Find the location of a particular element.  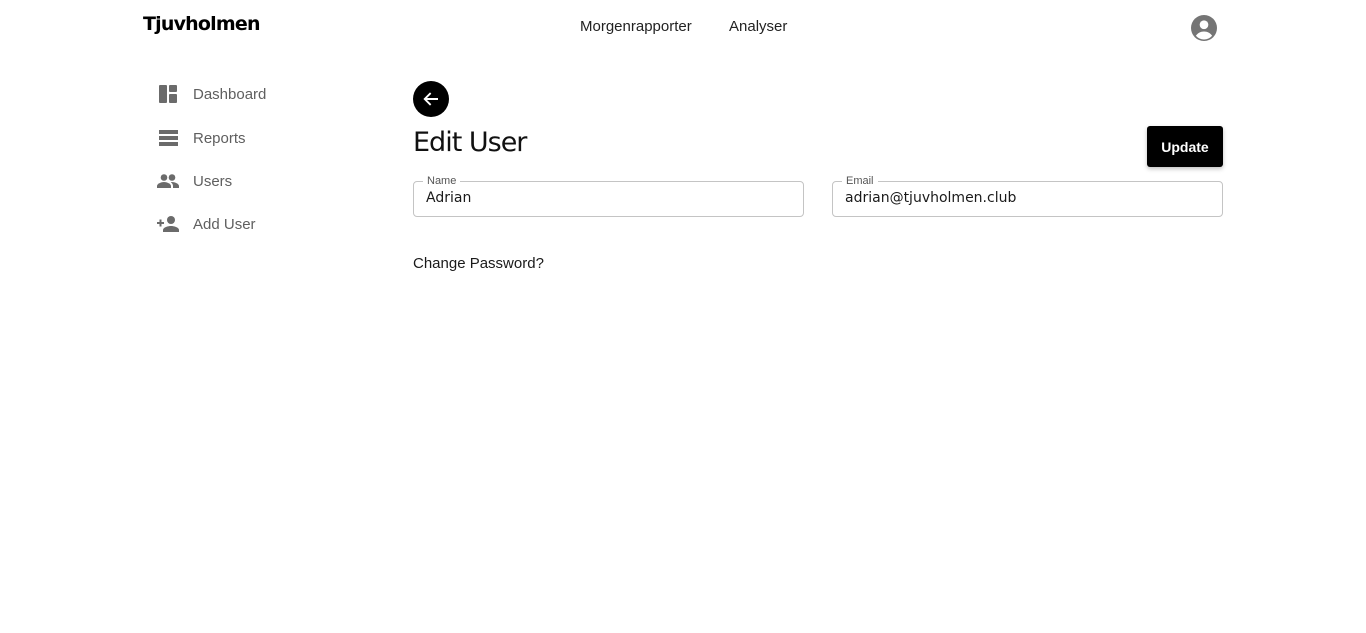

arrow-back-icon is located at coordinates (431, 99).